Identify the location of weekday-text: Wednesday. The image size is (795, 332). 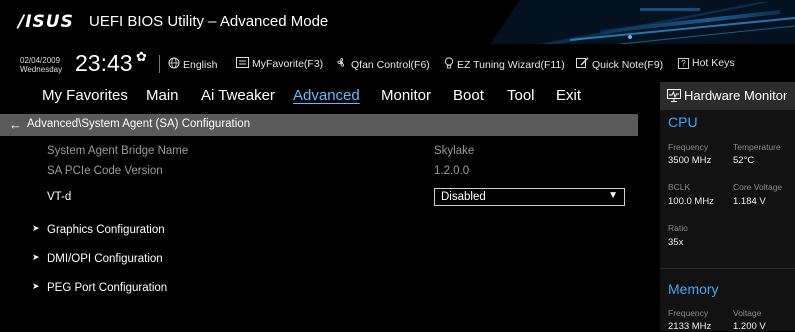
(41, 69).